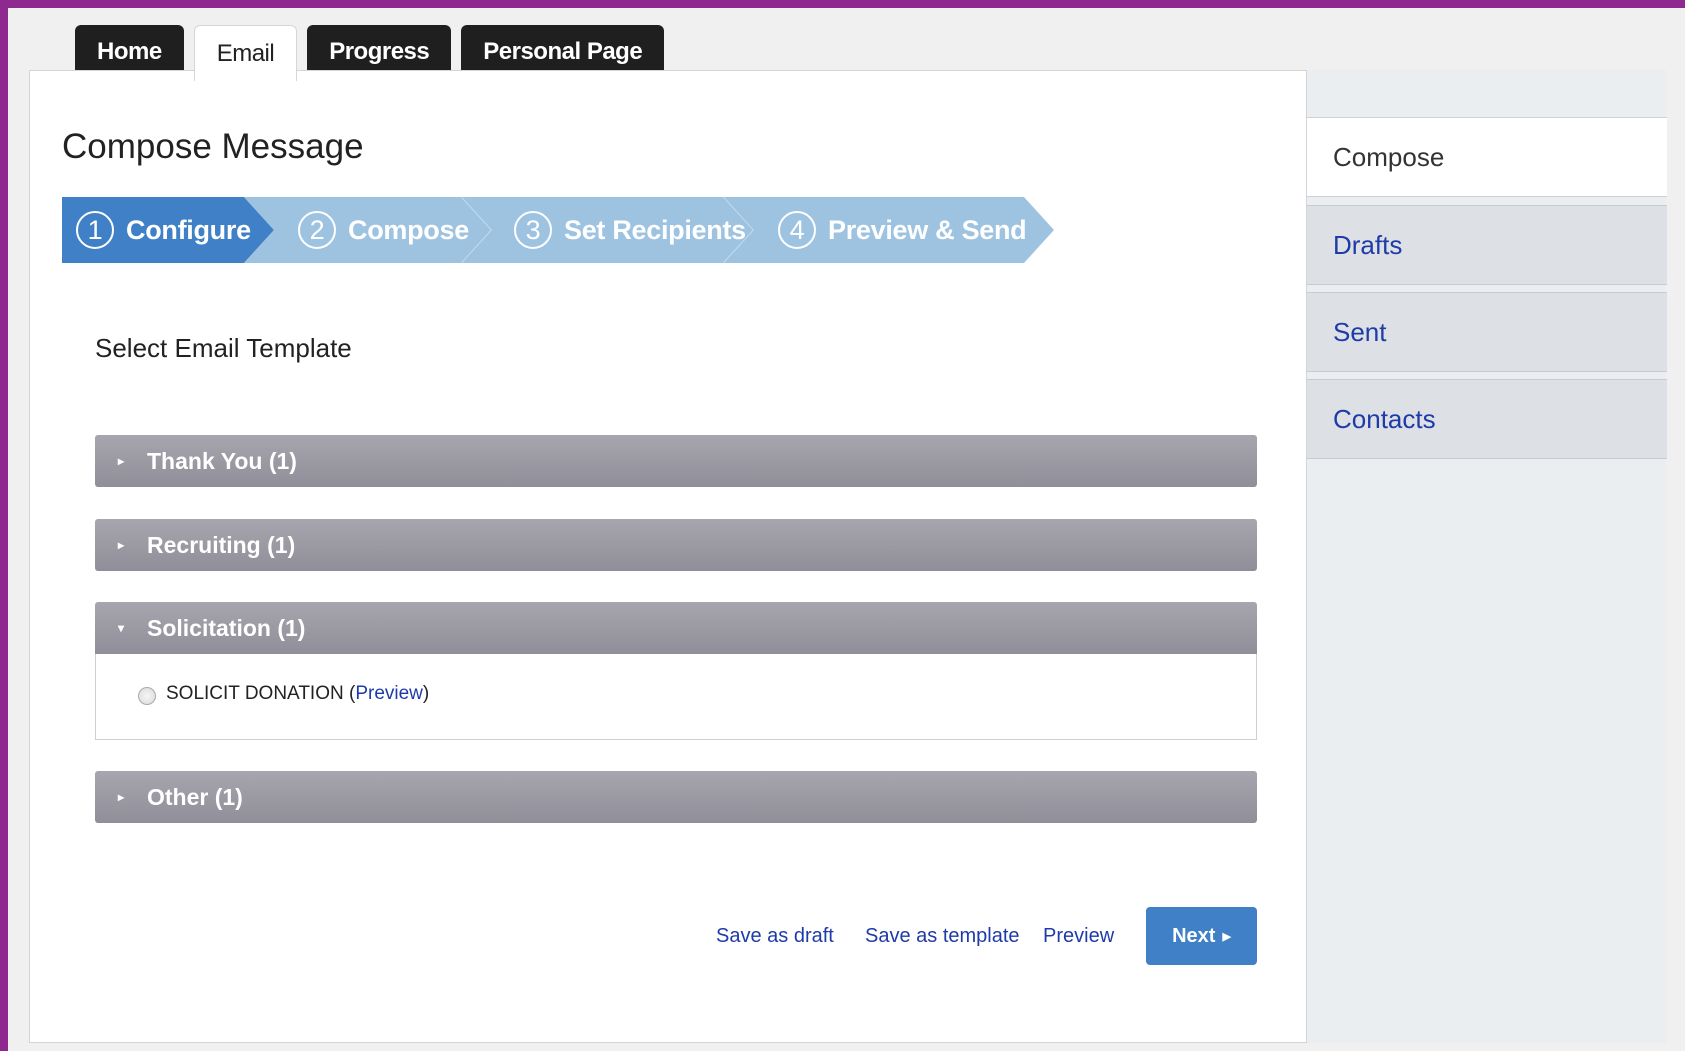 The height and width of the screenshot is (1051, 1685). What do you see at coordinates (1226, 936) in the screenshot?
I see `chevron-right-icon: ▶` at bounding box center [1226, 936].